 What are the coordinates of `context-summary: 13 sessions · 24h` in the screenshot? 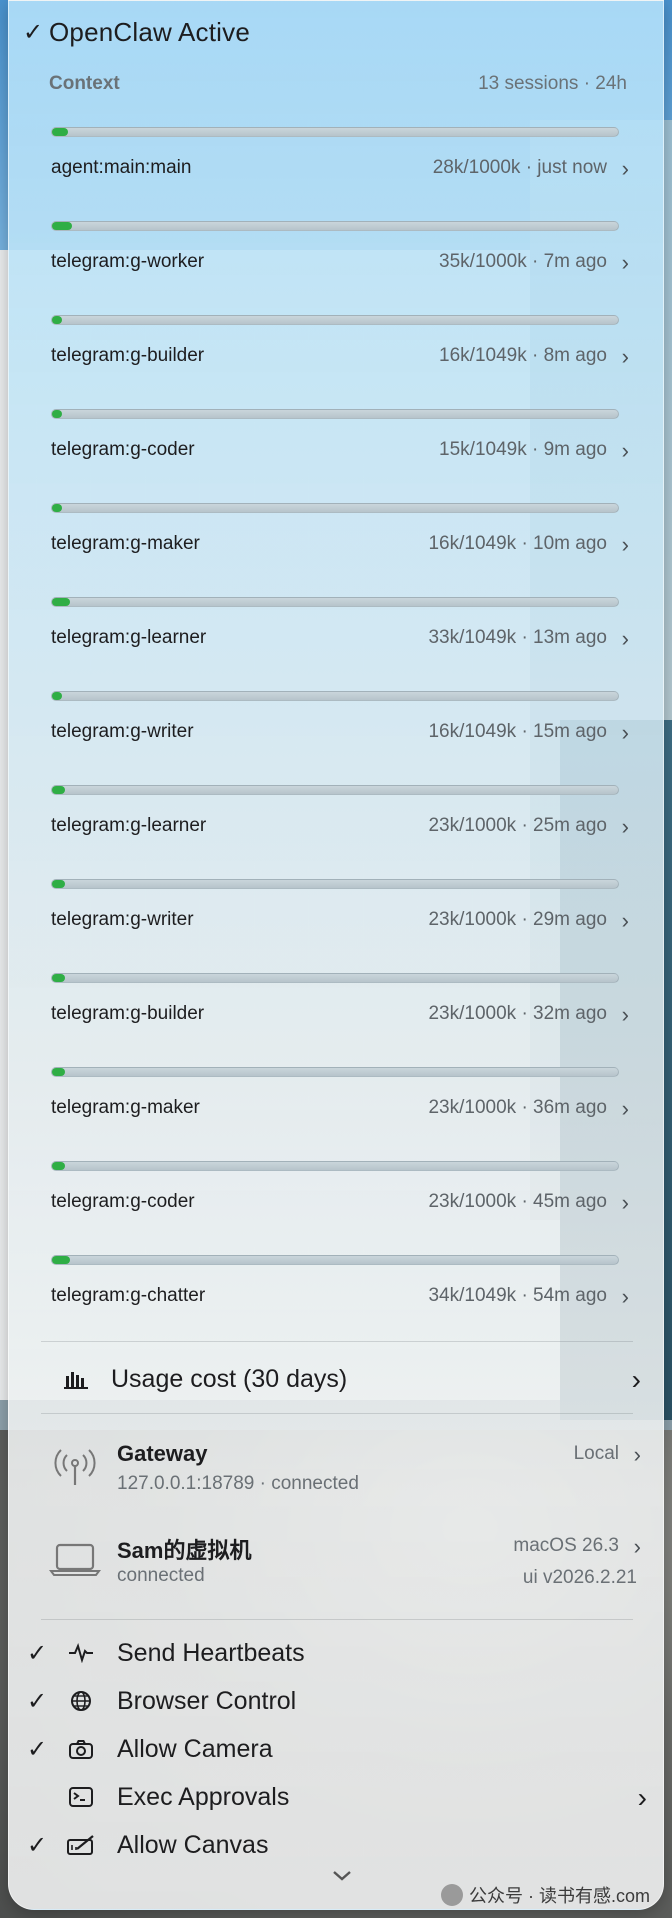 It's located at (552, 83).